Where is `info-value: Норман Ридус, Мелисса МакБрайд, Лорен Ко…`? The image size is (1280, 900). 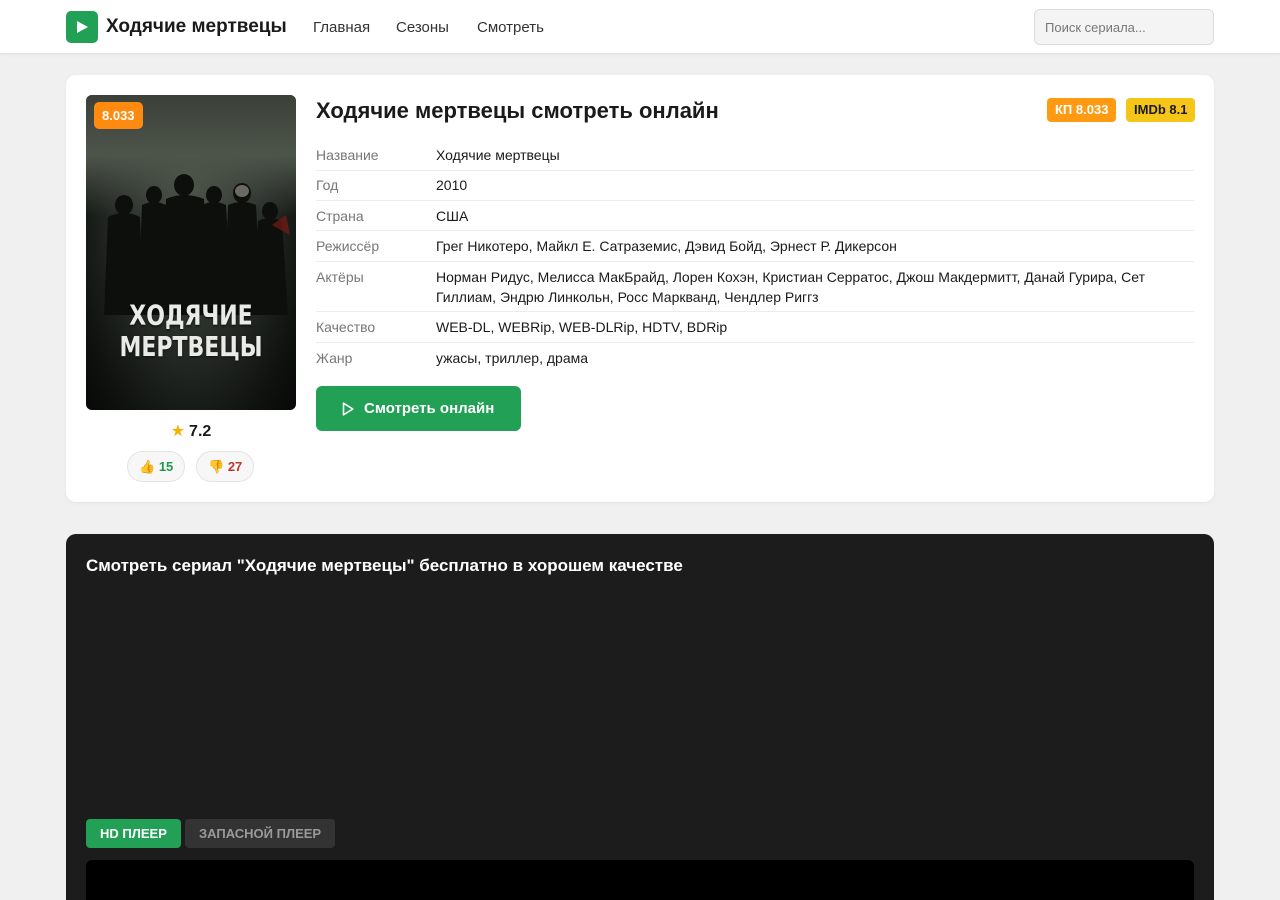 info-value: Норман Ридус, Мелисса МакБрайд, Лорен Ко… is located at coordinates (791, 287).